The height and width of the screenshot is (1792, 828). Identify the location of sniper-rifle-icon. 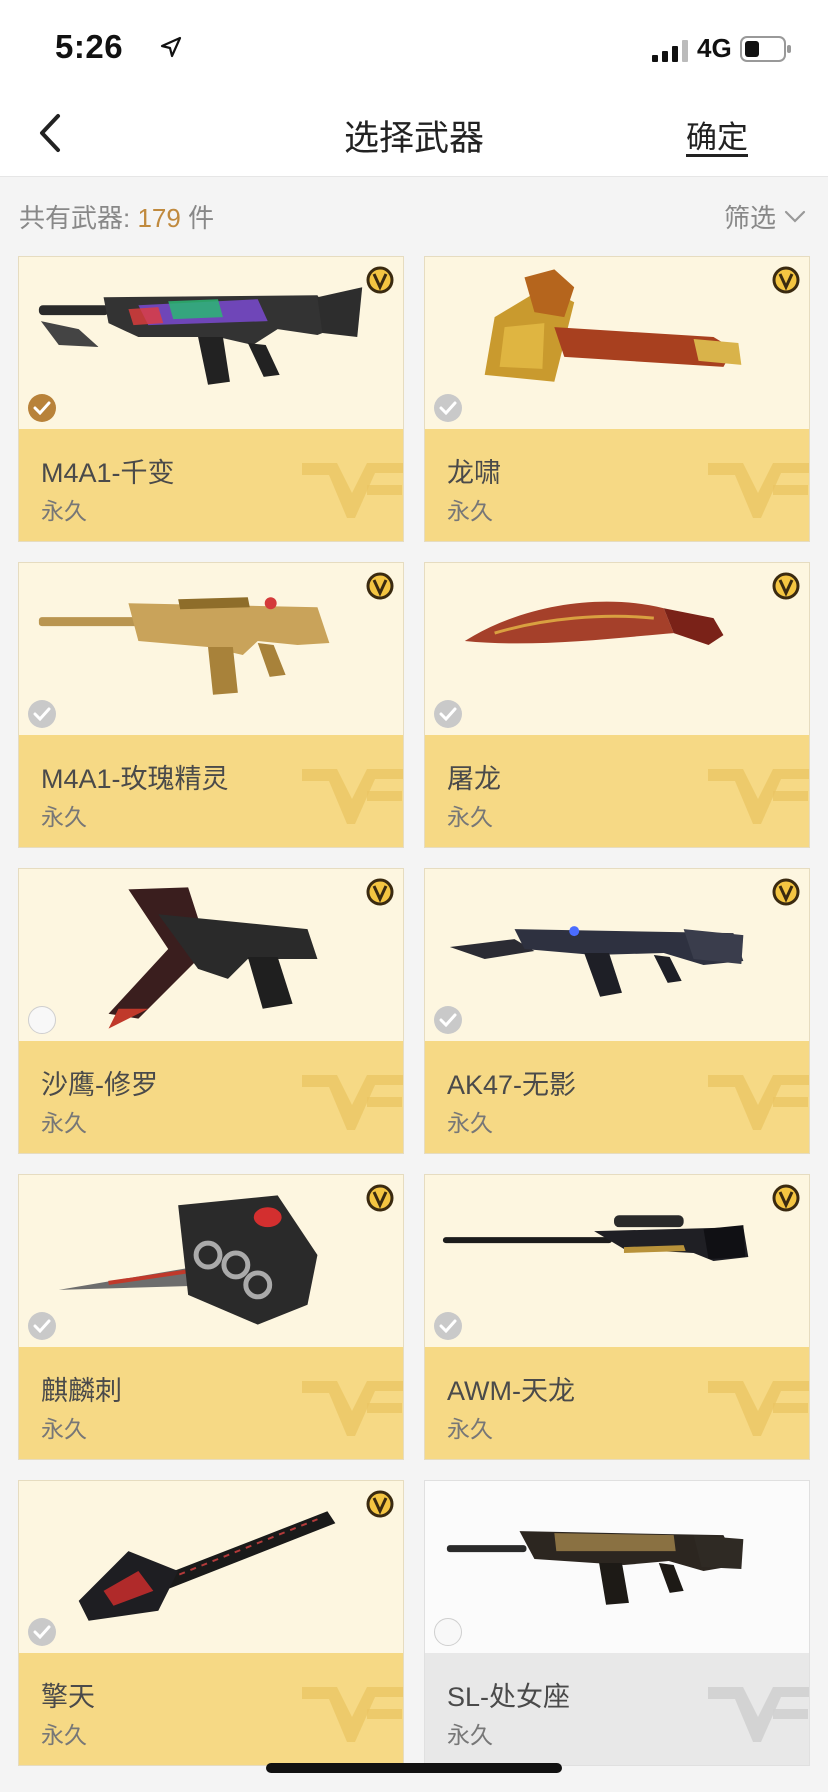
(595, 1238).